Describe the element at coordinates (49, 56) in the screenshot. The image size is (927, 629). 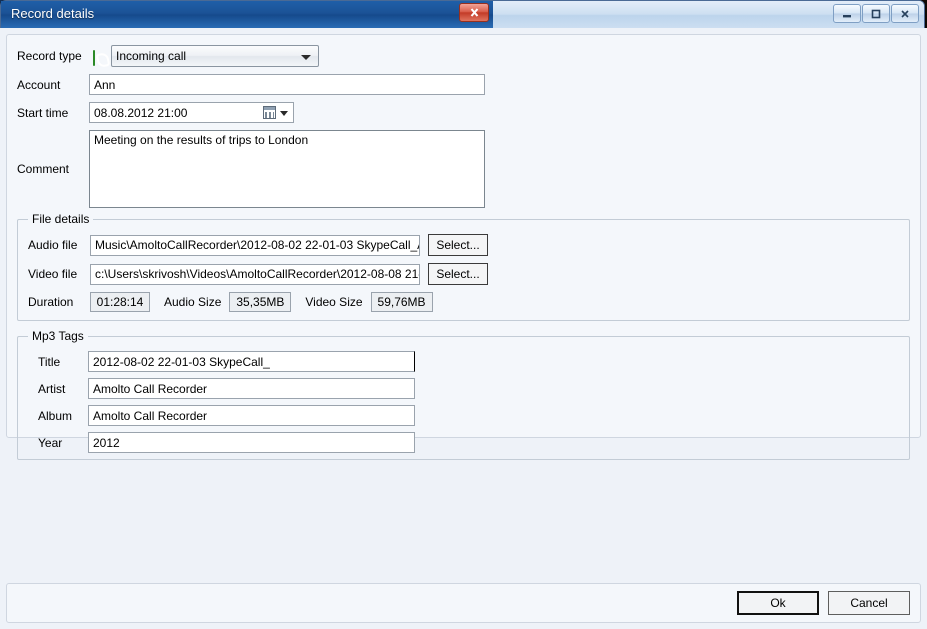
I see `record-type-label: Record type` at that location.